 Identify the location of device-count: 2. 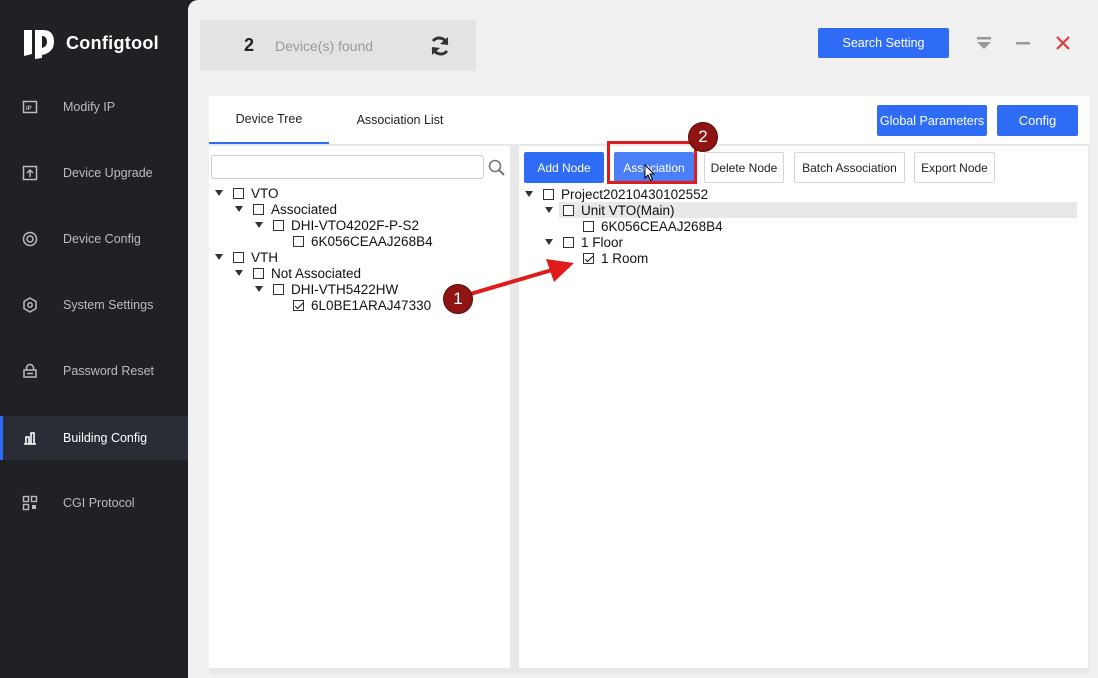
(249, 45).